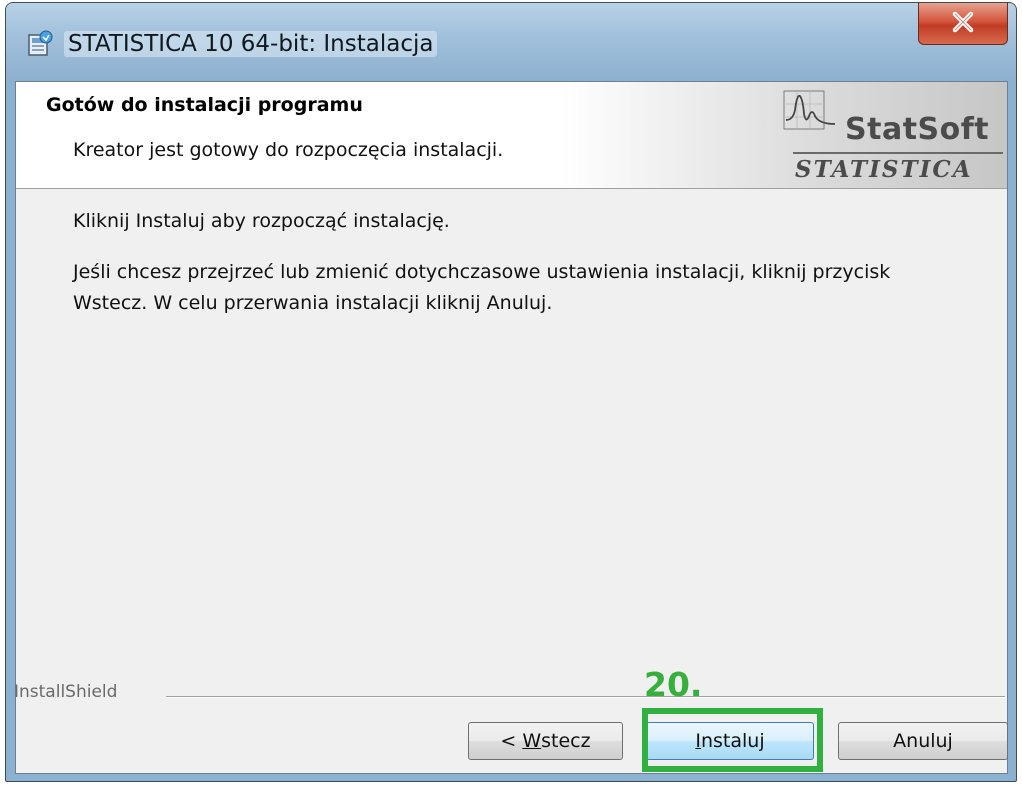  What do you see at coordinates (66, 692) in the screenshot?
I see `installshield-brand: InstallShield` at bounding box center [66, 692].